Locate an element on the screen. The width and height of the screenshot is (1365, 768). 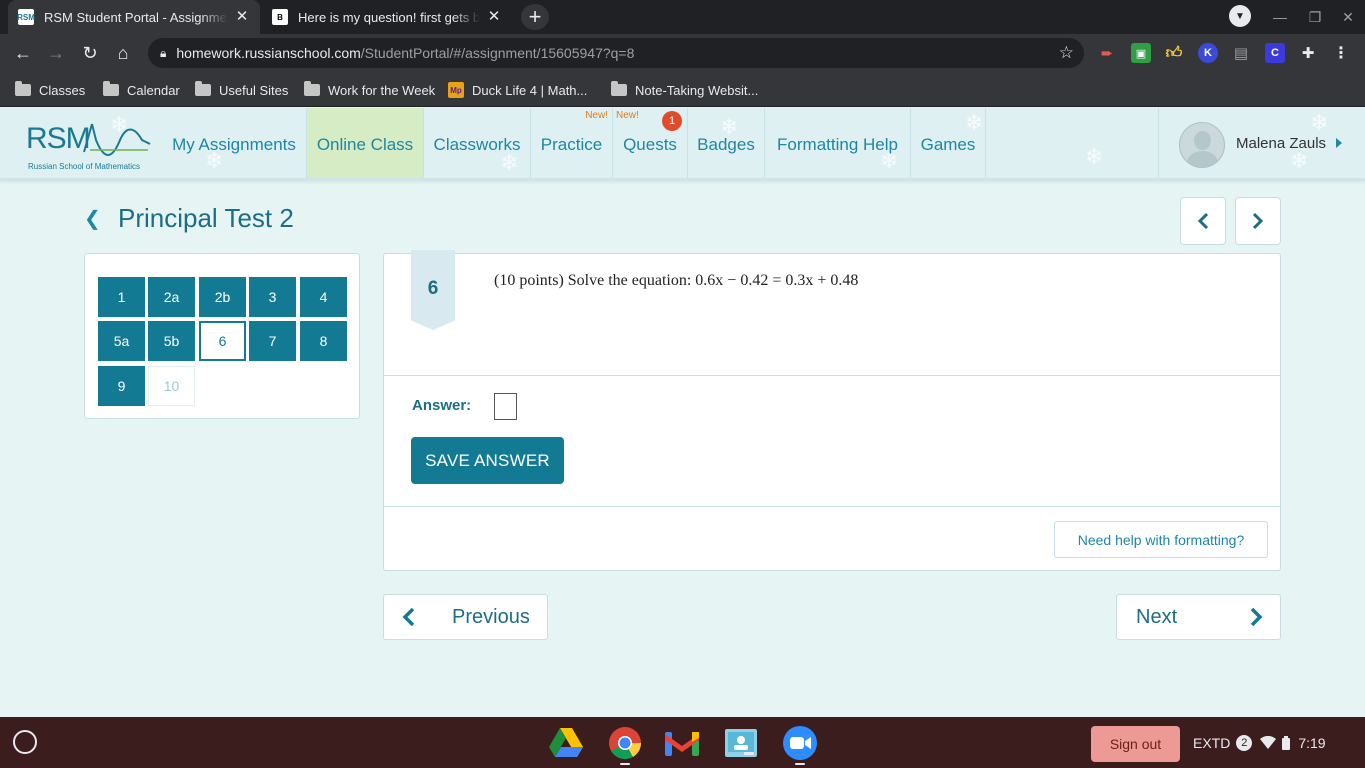
nav-classworks: Classworks is located at coordinates (477, 143).